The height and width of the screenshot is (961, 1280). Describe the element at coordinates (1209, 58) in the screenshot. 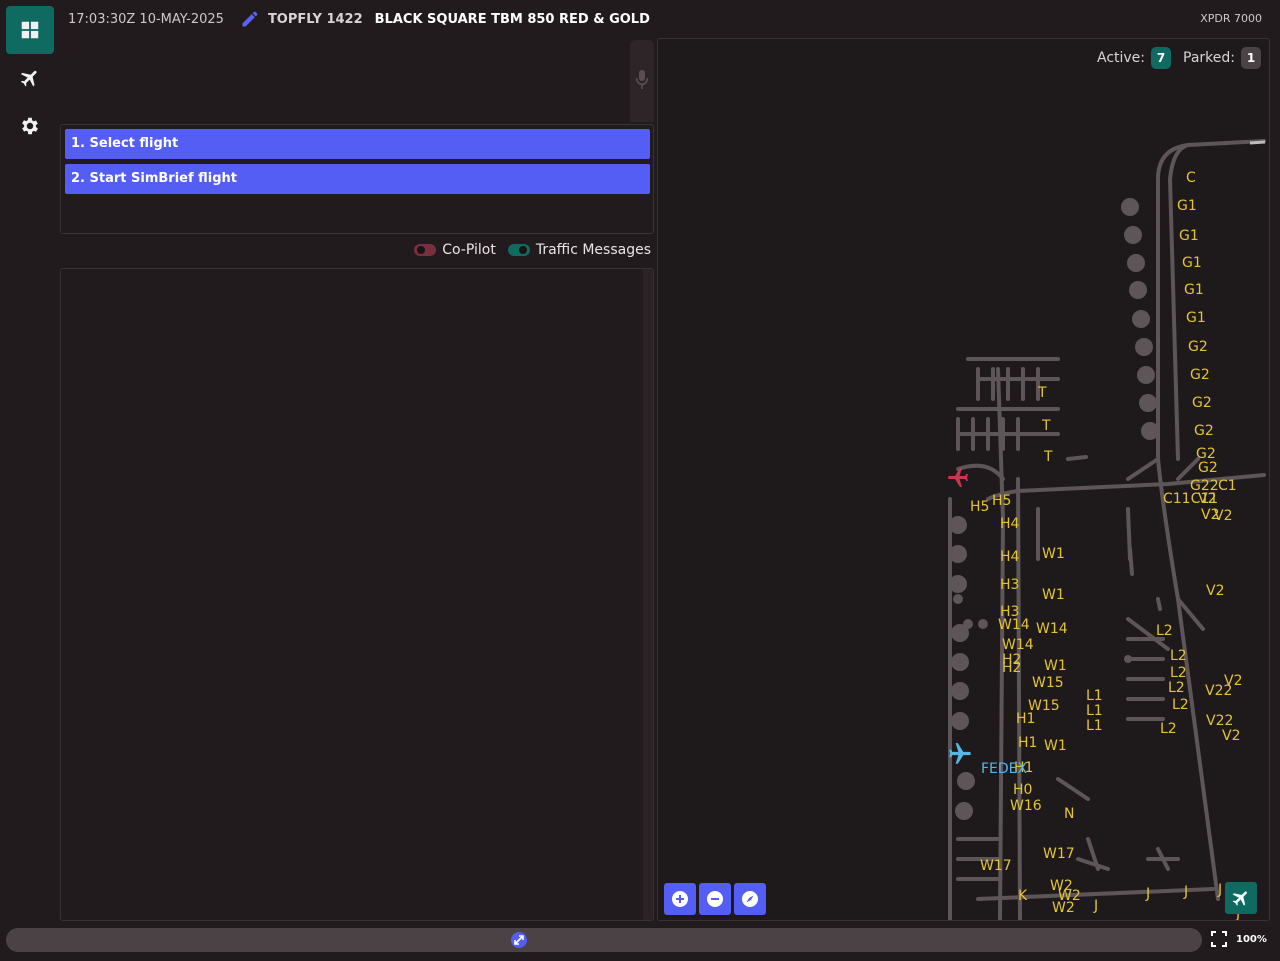

I see `parked-label: Parked:` at that location.